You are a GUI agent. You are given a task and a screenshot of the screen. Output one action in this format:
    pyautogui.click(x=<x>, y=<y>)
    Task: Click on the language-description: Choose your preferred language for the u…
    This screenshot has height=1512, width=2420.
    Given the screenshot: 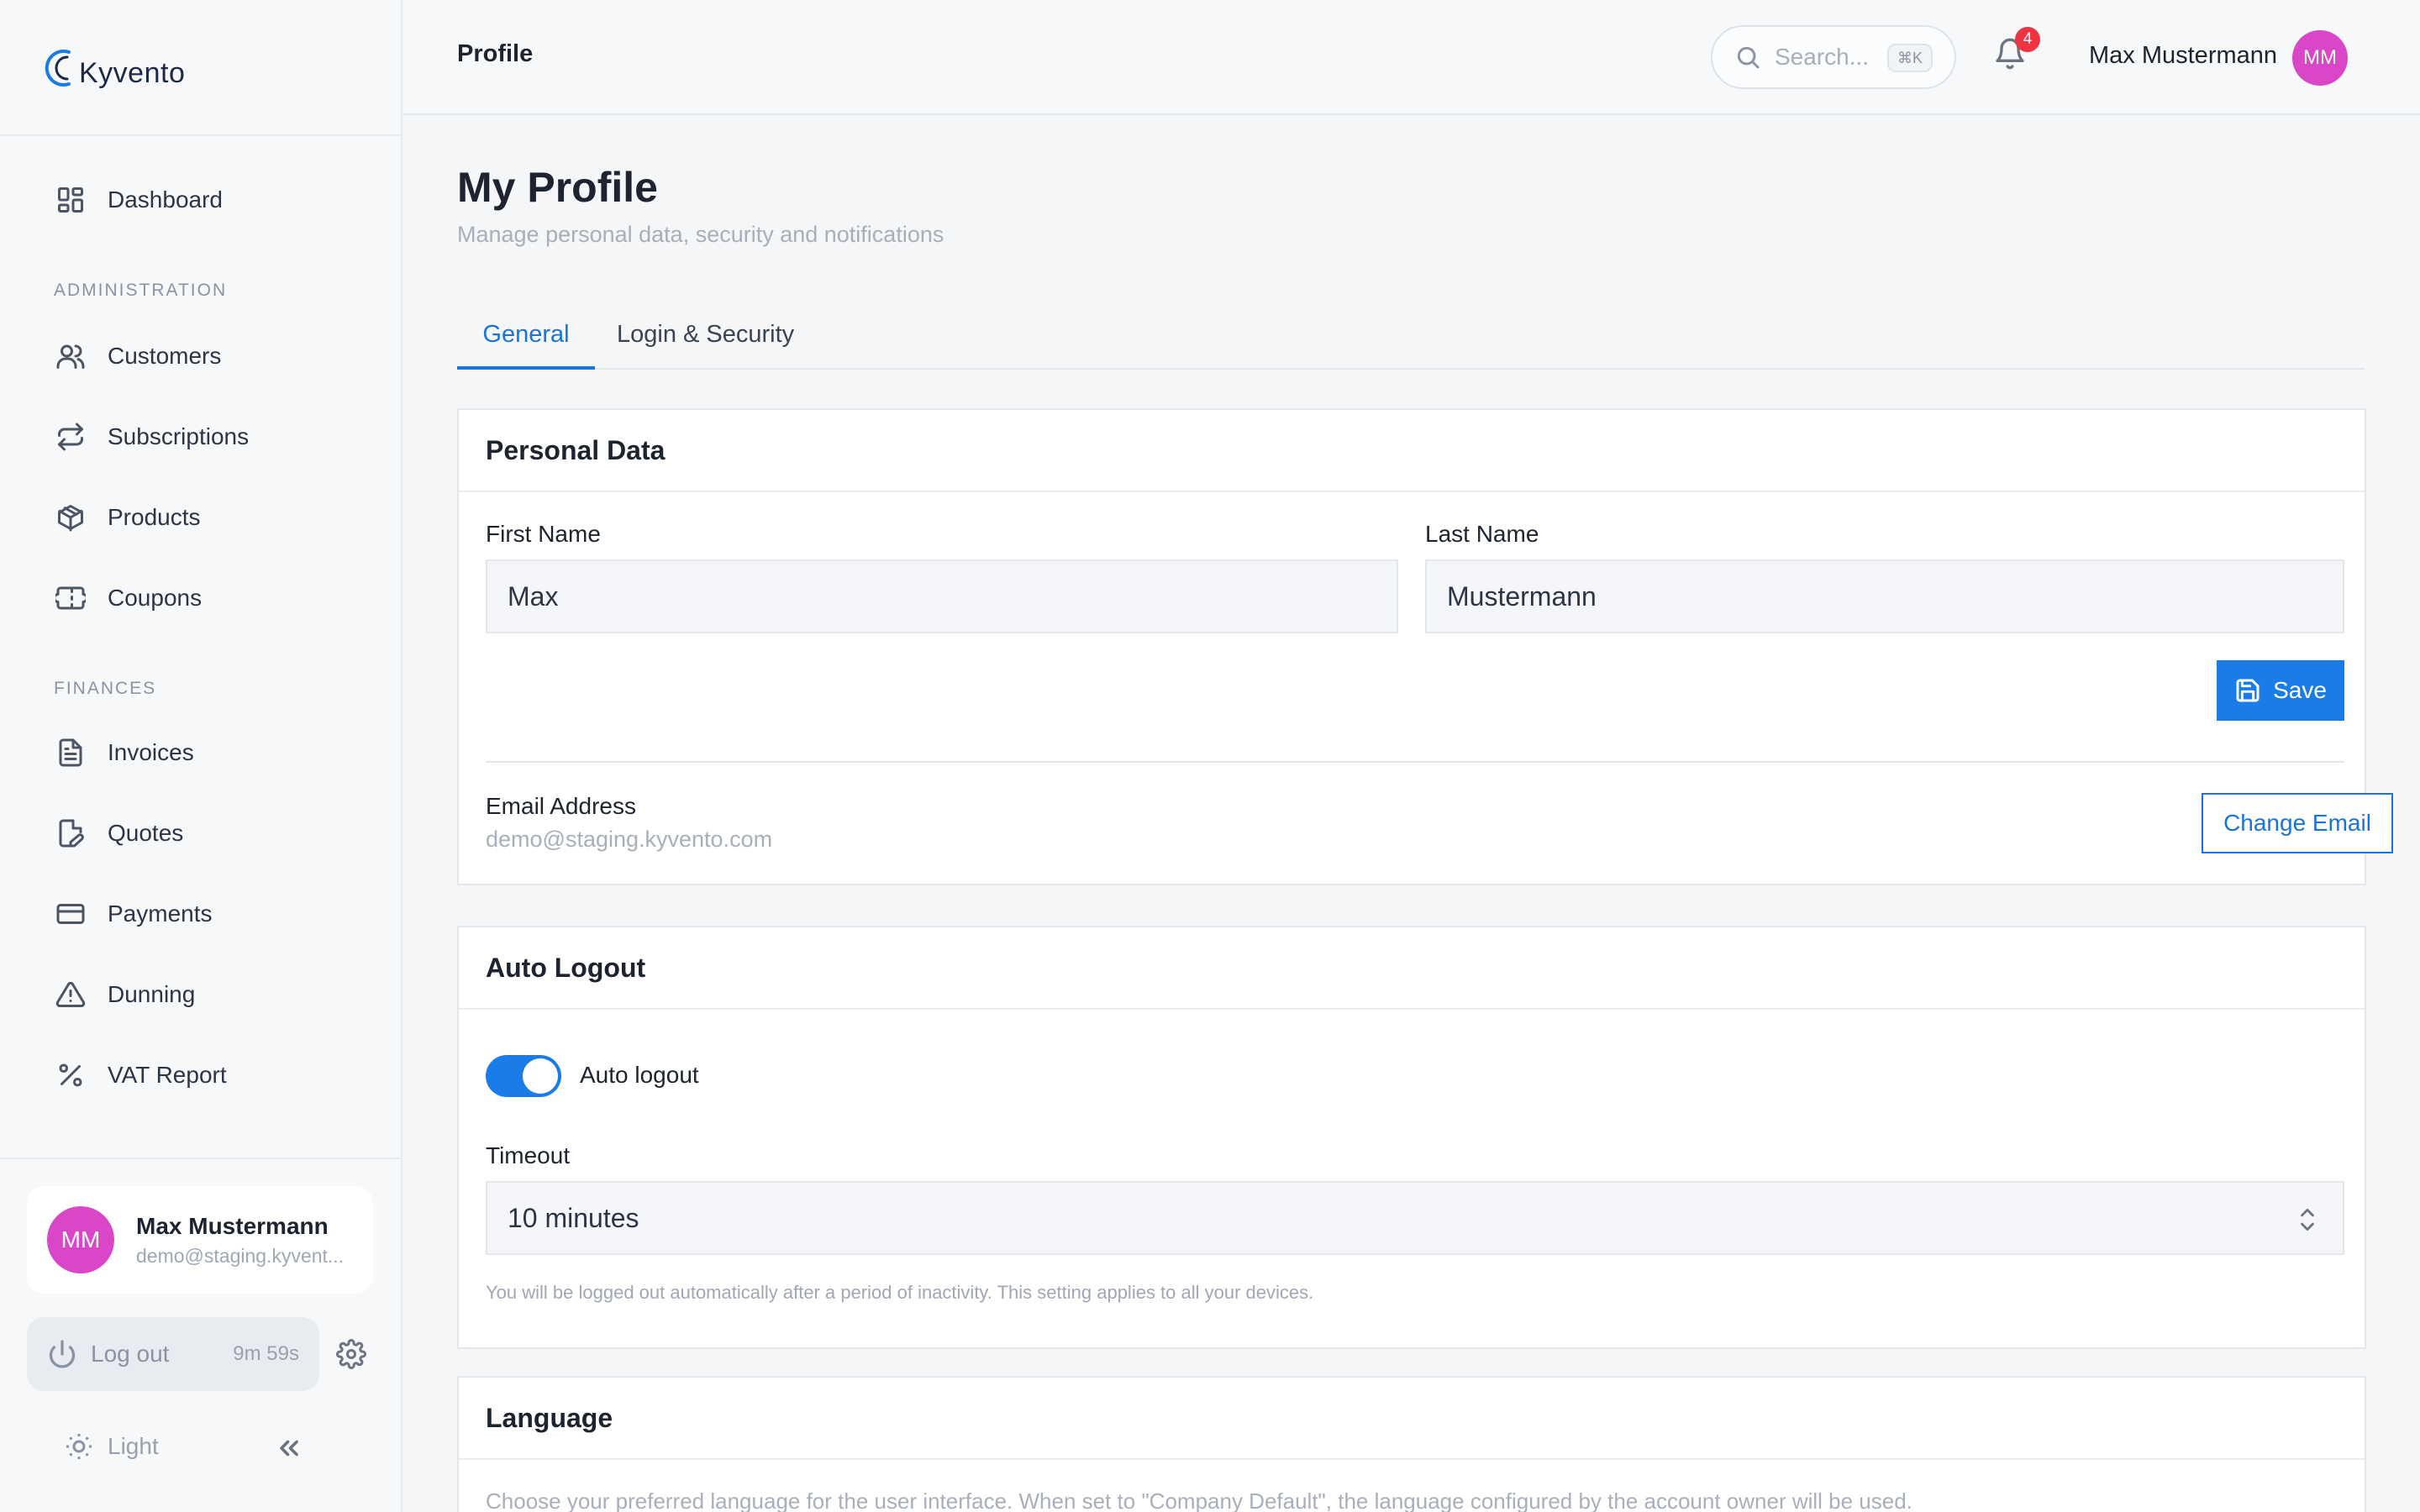 What is the action you would take?
    pyautogui.click(x=1199, y=1500)
    